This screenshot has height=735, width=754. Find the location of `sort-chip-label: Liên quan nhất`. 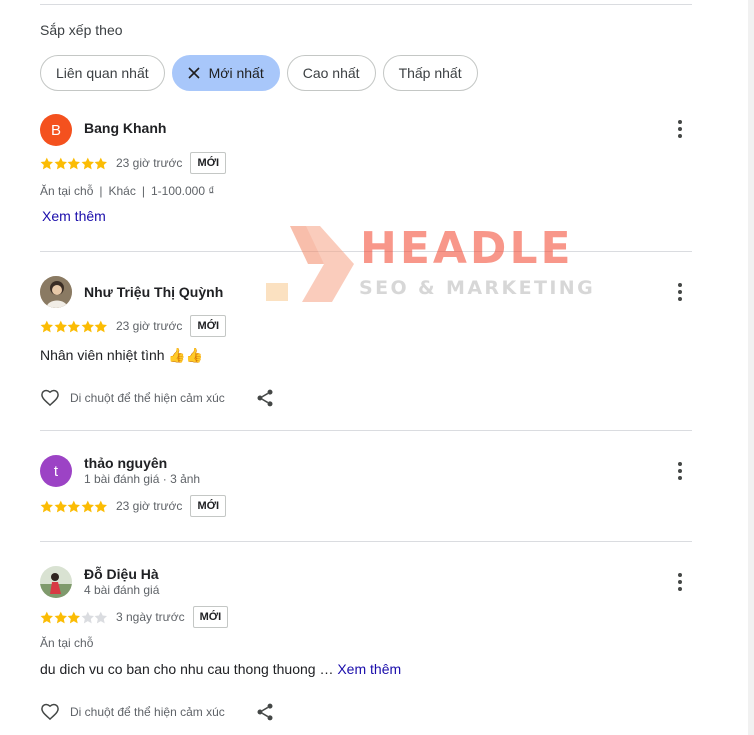

sort-chip-label: Liên quan nhất is located at coordinates (102, 73).